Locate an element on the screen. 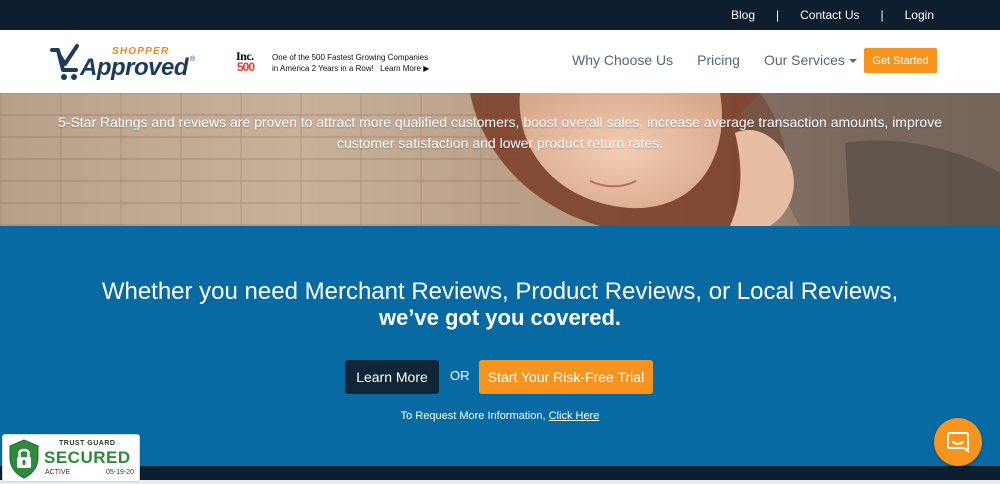 The image size is (1000, 484). nav-our-services: Our Services is located at coordinates (810, 60).